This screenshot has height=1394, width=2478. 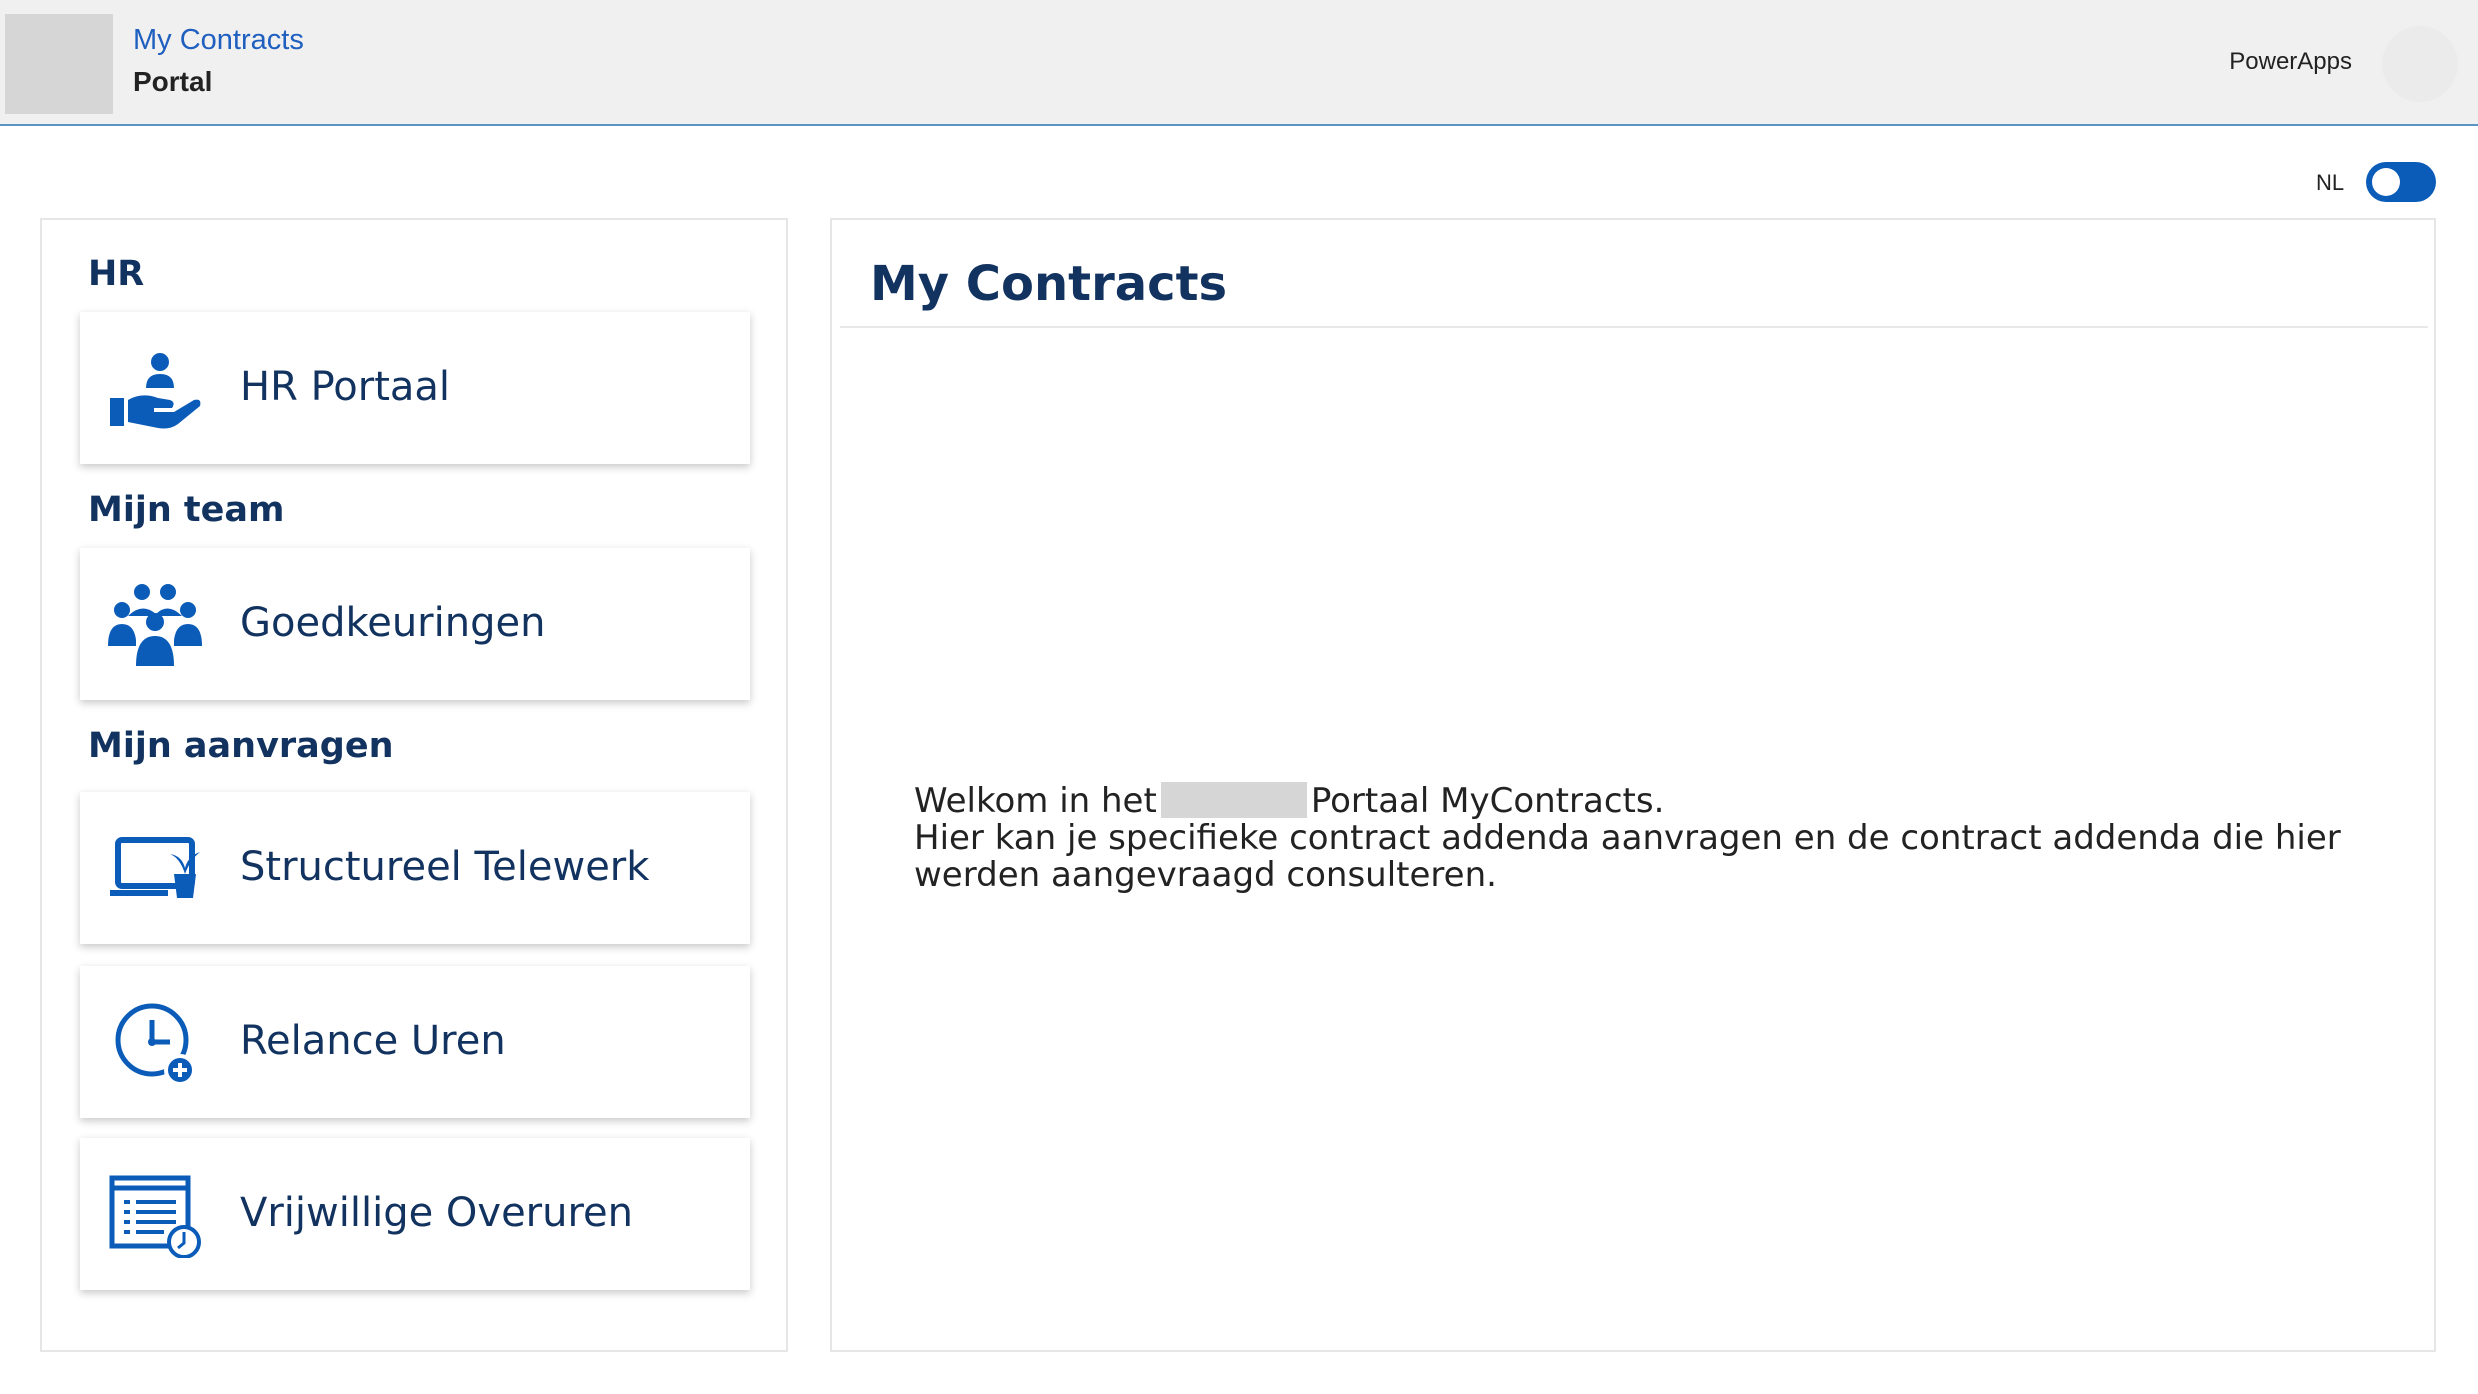 I want to click on title-divider, so click(x=1634, y=327).